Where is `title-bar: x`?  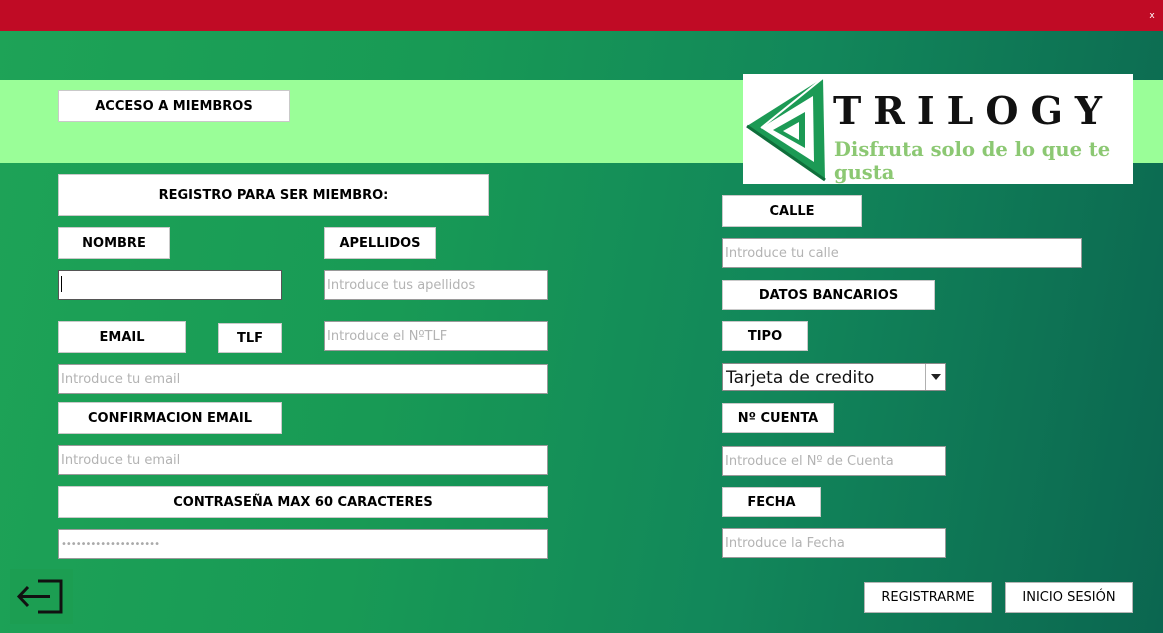 title-bar: x is located at coordinates (581, 15).